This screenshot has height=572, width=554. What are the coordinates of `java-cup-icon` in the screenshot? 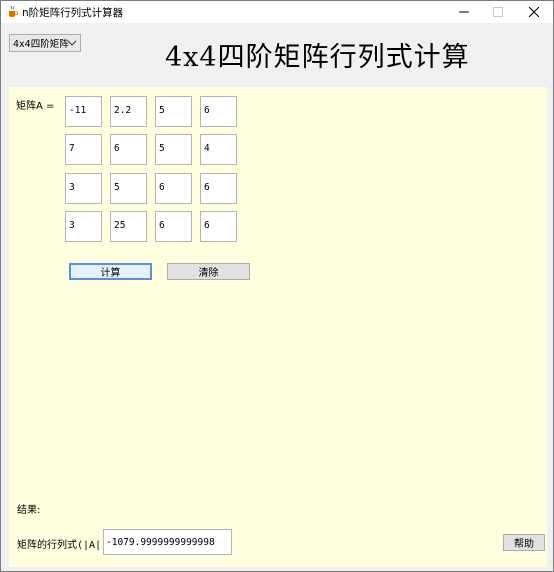 It's located at (14, 11).